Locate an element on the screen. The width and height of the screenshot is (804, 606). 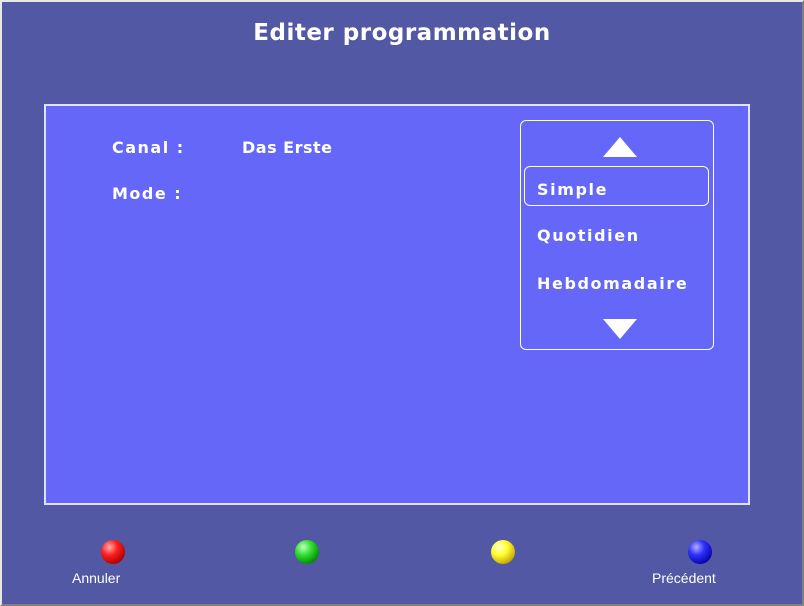
yellow-button-icon is located at coordinates (503, 552).